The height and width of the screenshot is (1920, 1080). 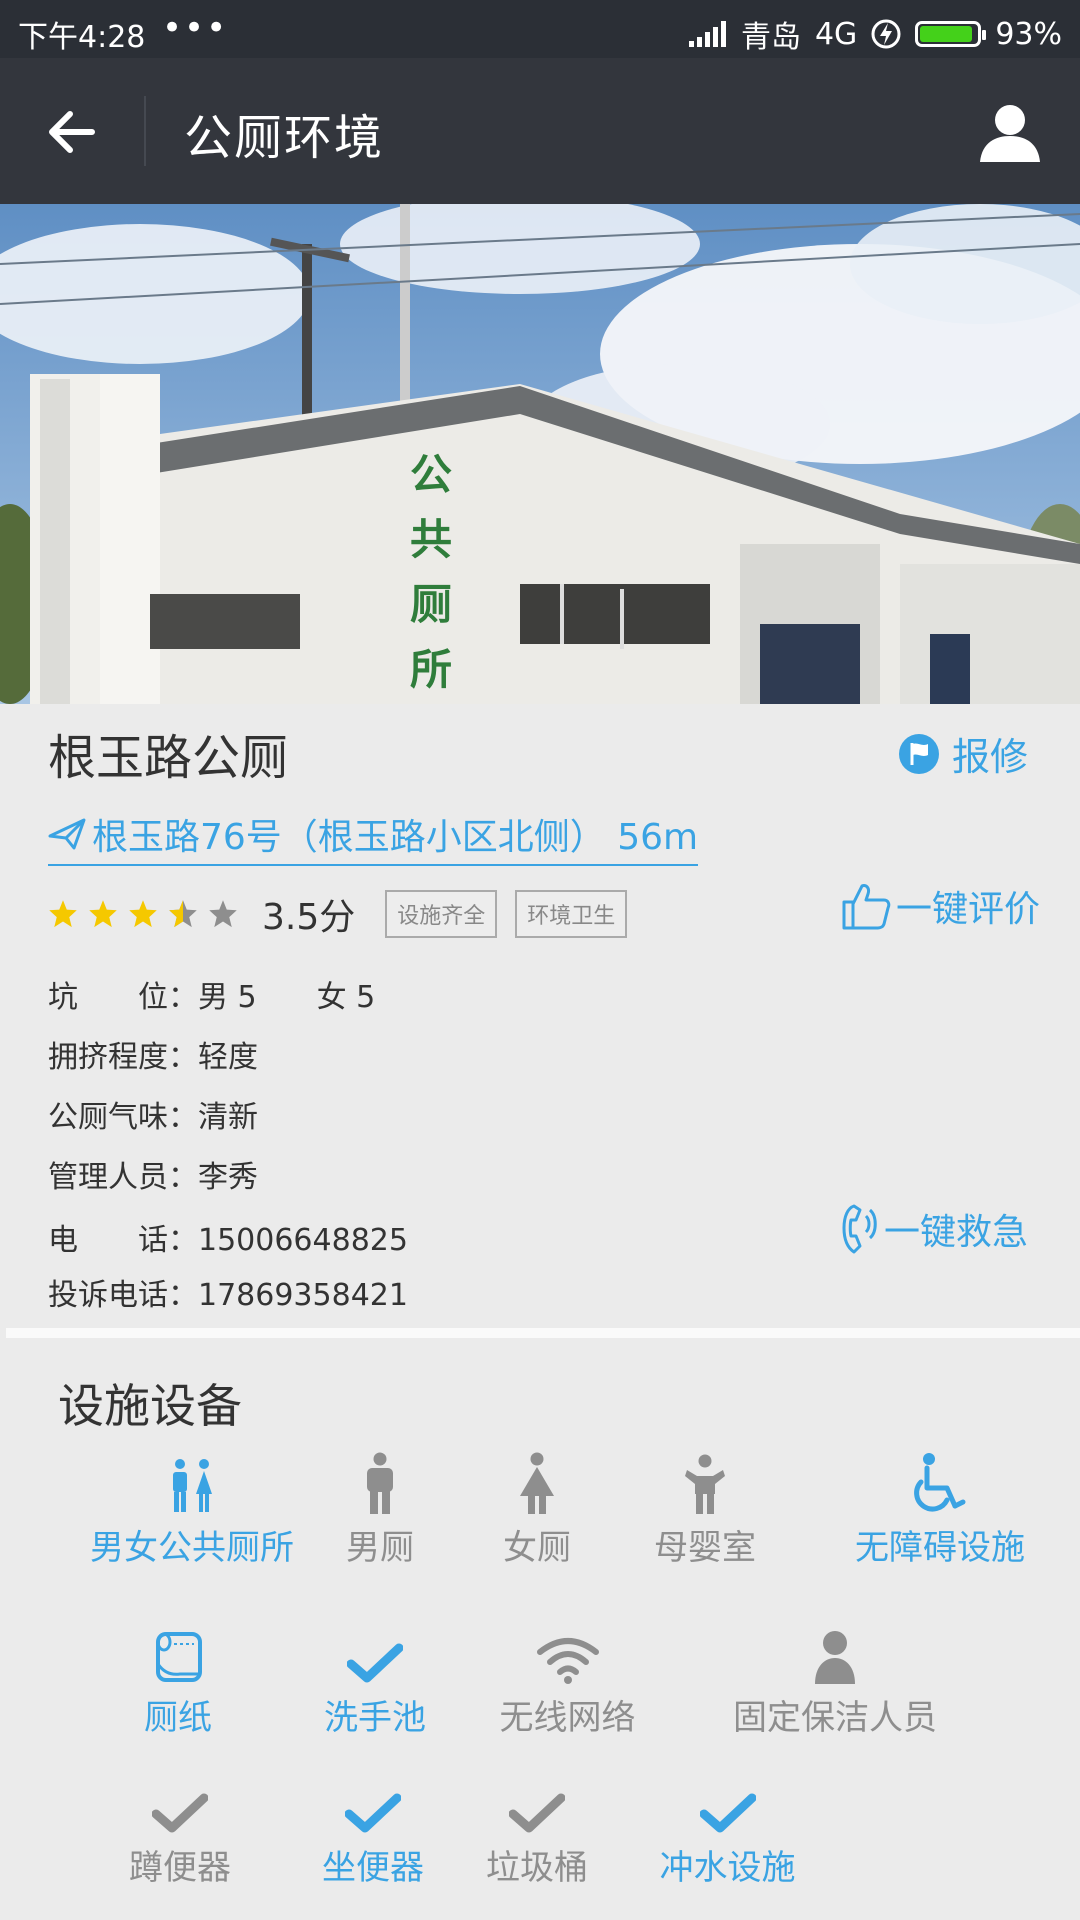 I want to click on facility-label: 无障碍设施, so click(x=940, y=1548).